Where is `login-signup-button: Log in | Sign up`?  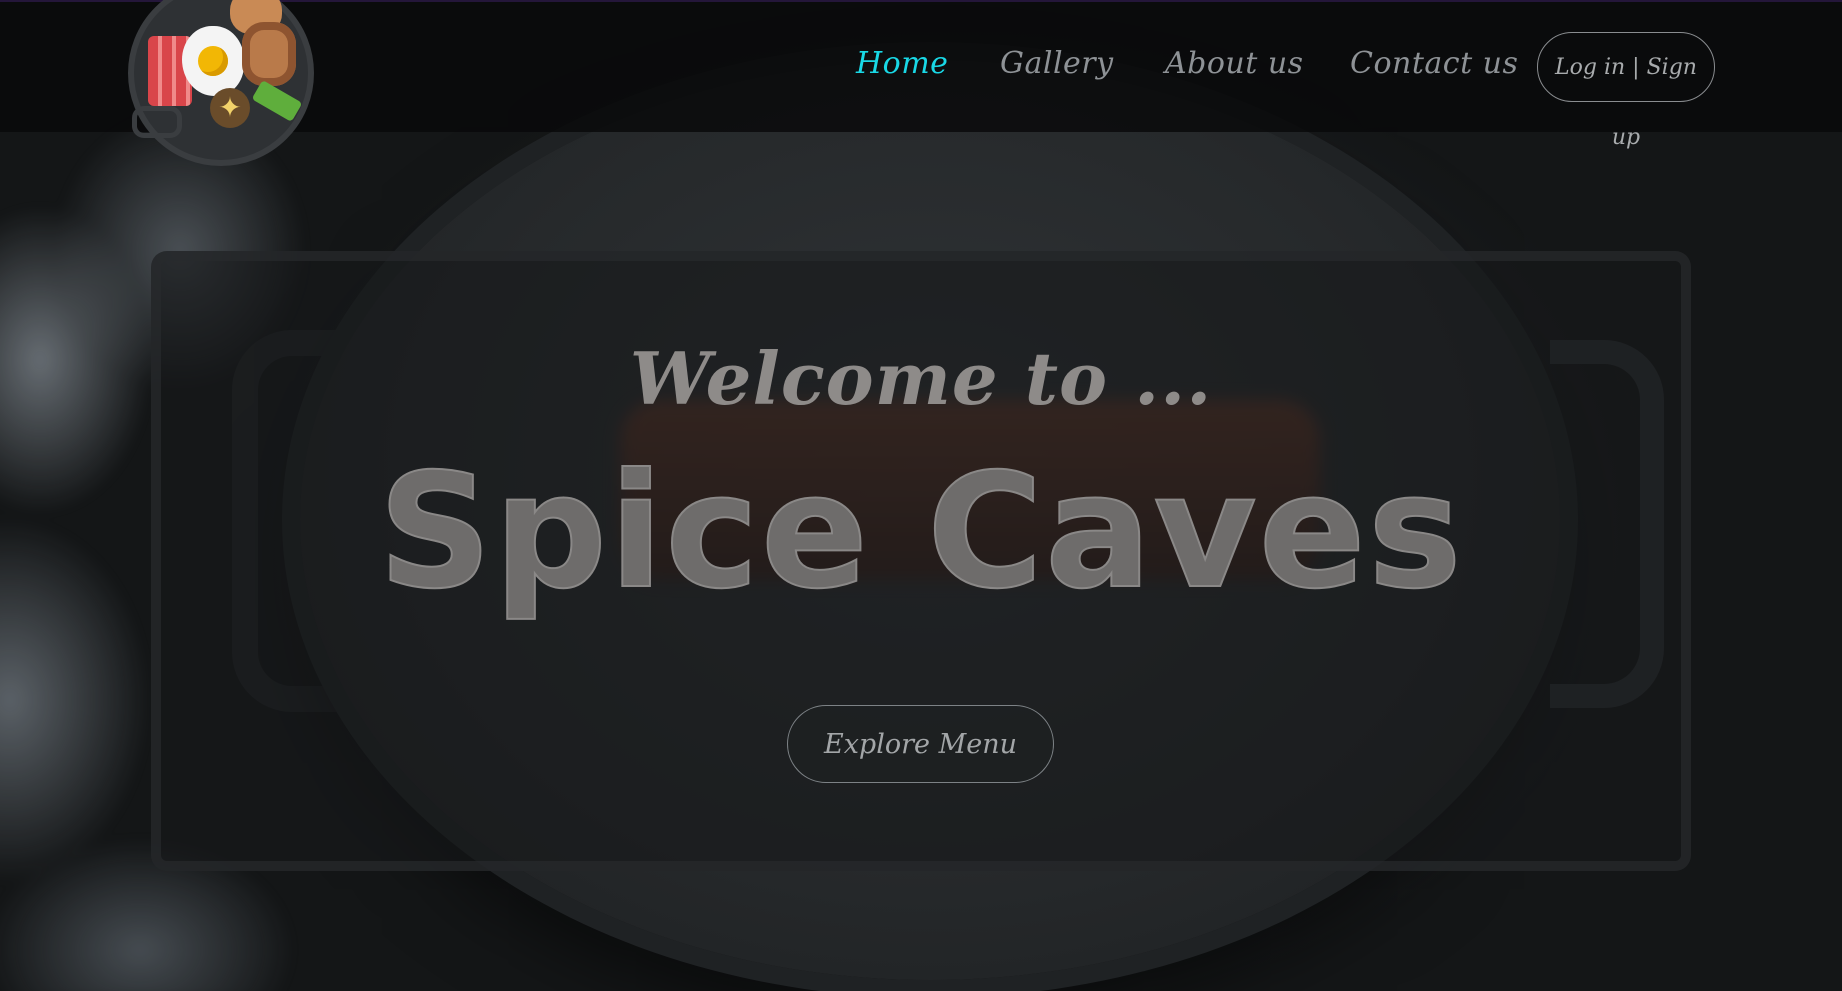 login-signup-button: Log in | Sign up is located at coordinates (1626, 91).